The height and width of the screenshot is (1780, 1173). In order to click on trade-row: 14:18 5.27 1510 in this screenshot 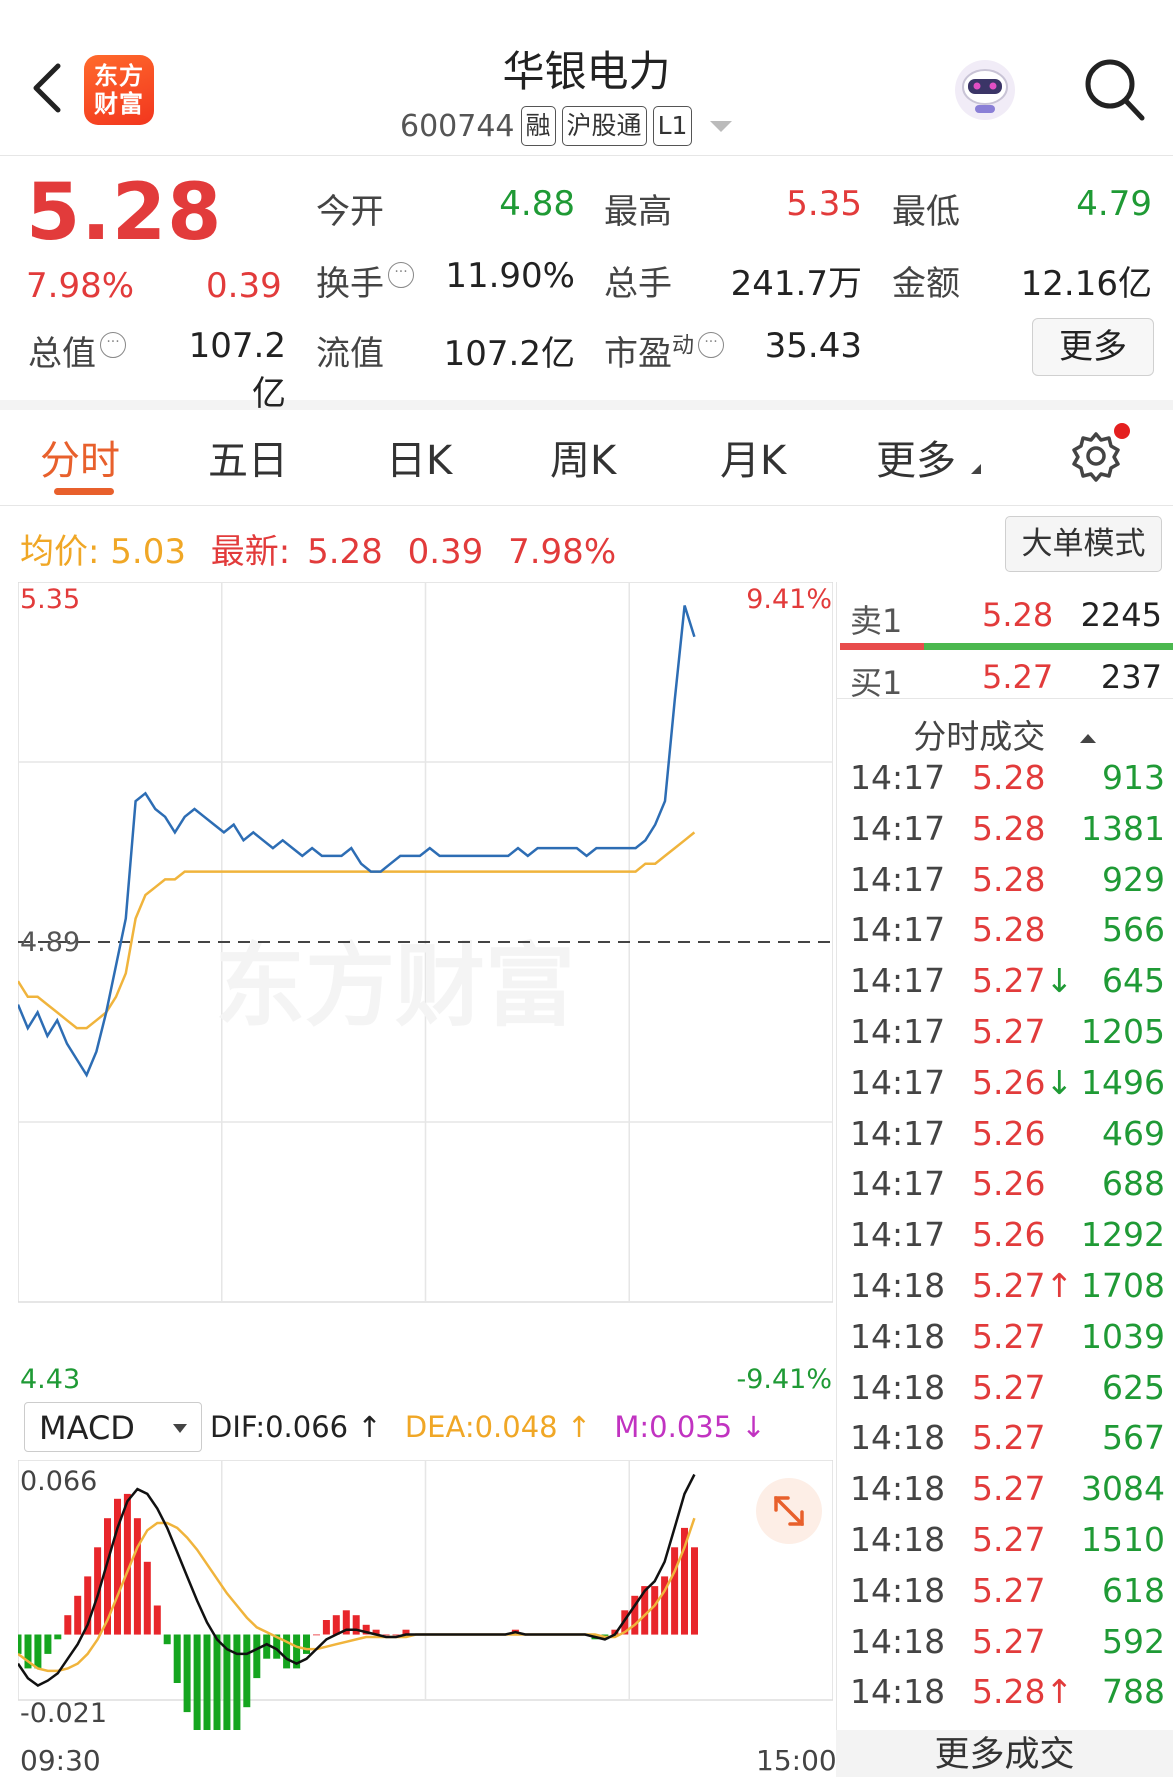, I will do `click(1007, 1545)`.